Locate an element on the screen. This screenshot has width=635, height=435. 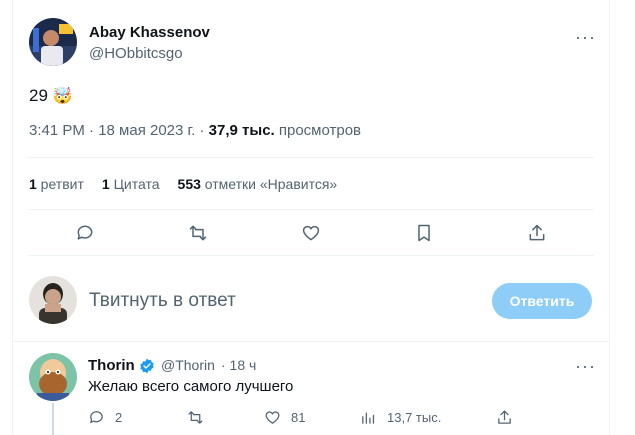
tweet-text: 29 🤯 is located at coordinates (51, 96).